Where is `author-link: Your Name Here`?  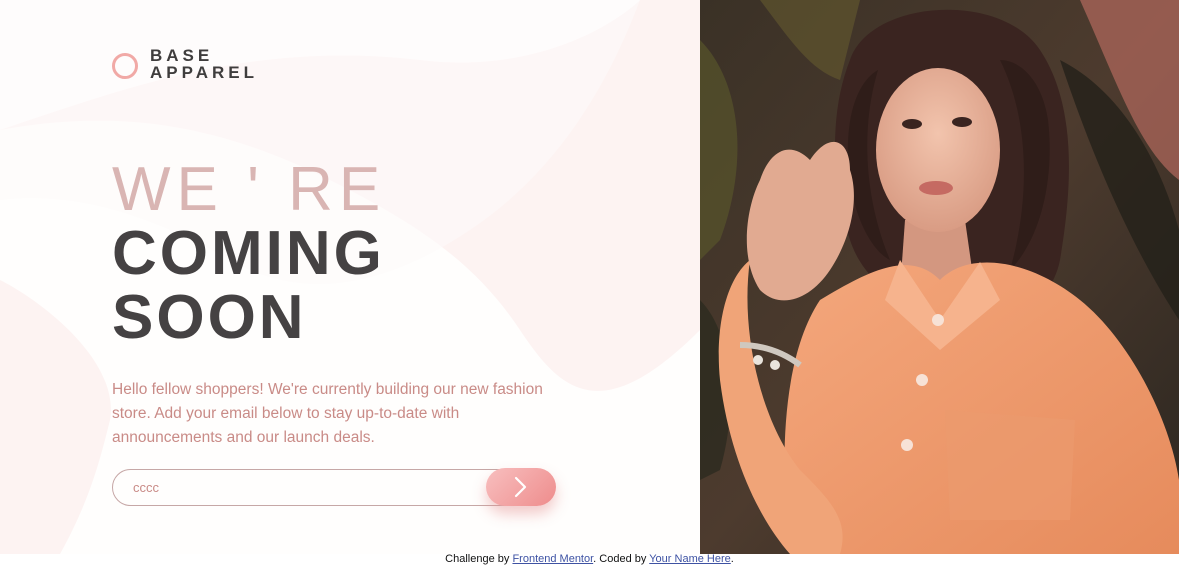 author-link: Your Name Here is located at coordinates (690, 559).